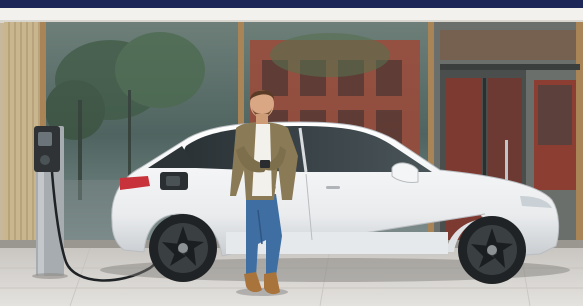 This screenshot has height=306, width=583. What do you see at coordinates (291, 4) in the screenshot?
I see `top-band` at bounding box center [291, 4].